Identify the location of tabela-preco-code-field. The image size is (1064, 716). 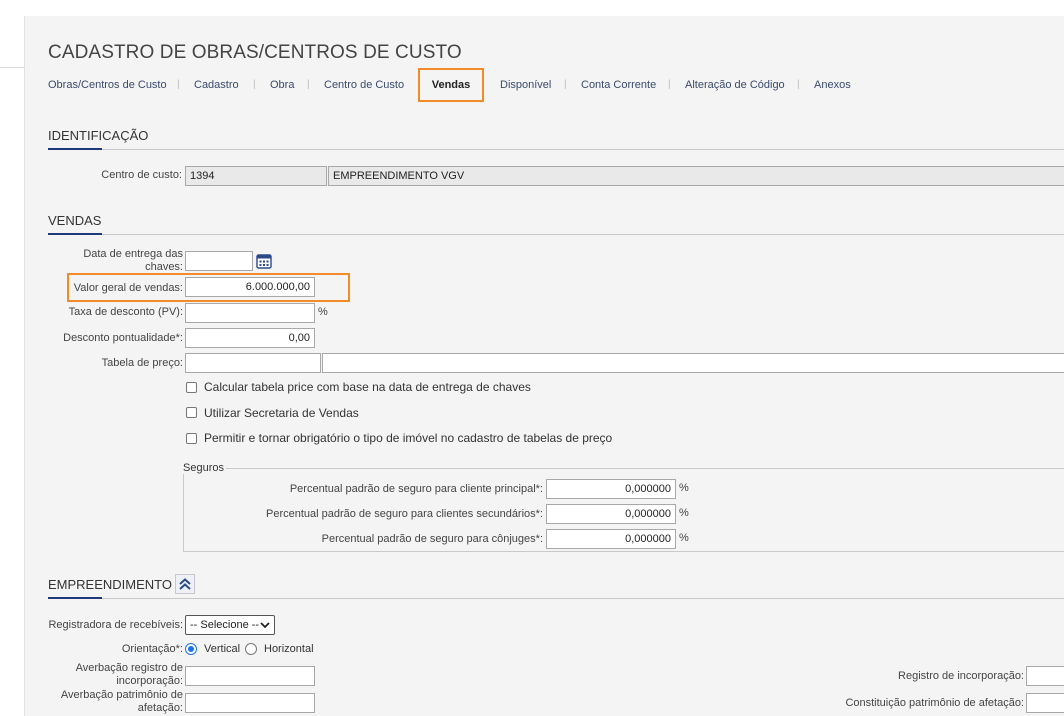
(253, 363).